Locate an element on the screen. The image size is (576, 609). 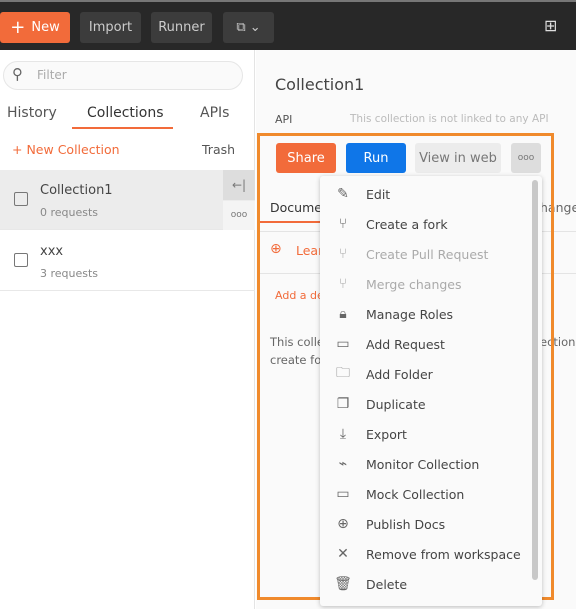
menu-item: ▭ Add Request is located at coordinates (425, 344).